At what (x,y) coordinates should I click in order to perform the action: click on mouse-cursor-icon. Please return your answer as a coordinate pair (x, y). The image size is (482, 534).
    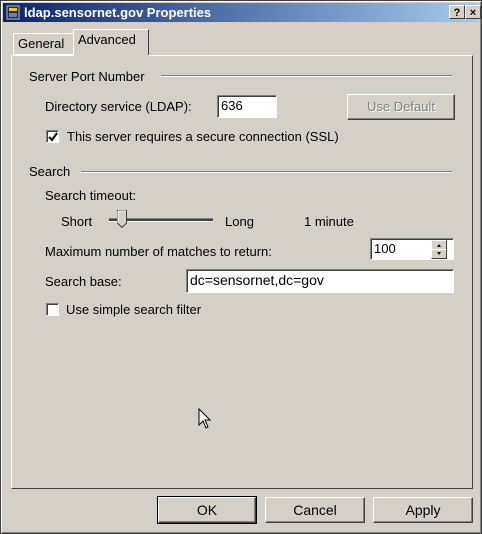
    Looking at the image, I should click on (205, 418).